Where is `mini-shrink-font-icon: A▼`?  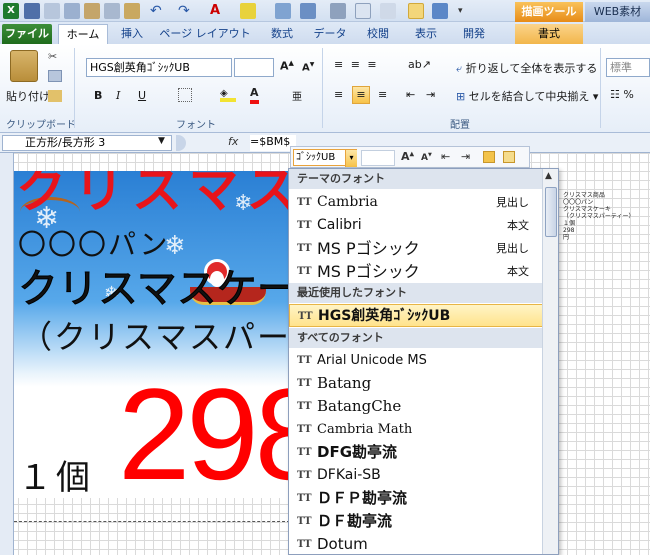 mini-shrink-font-icon: A▼ is located at coordinates (426, 157).